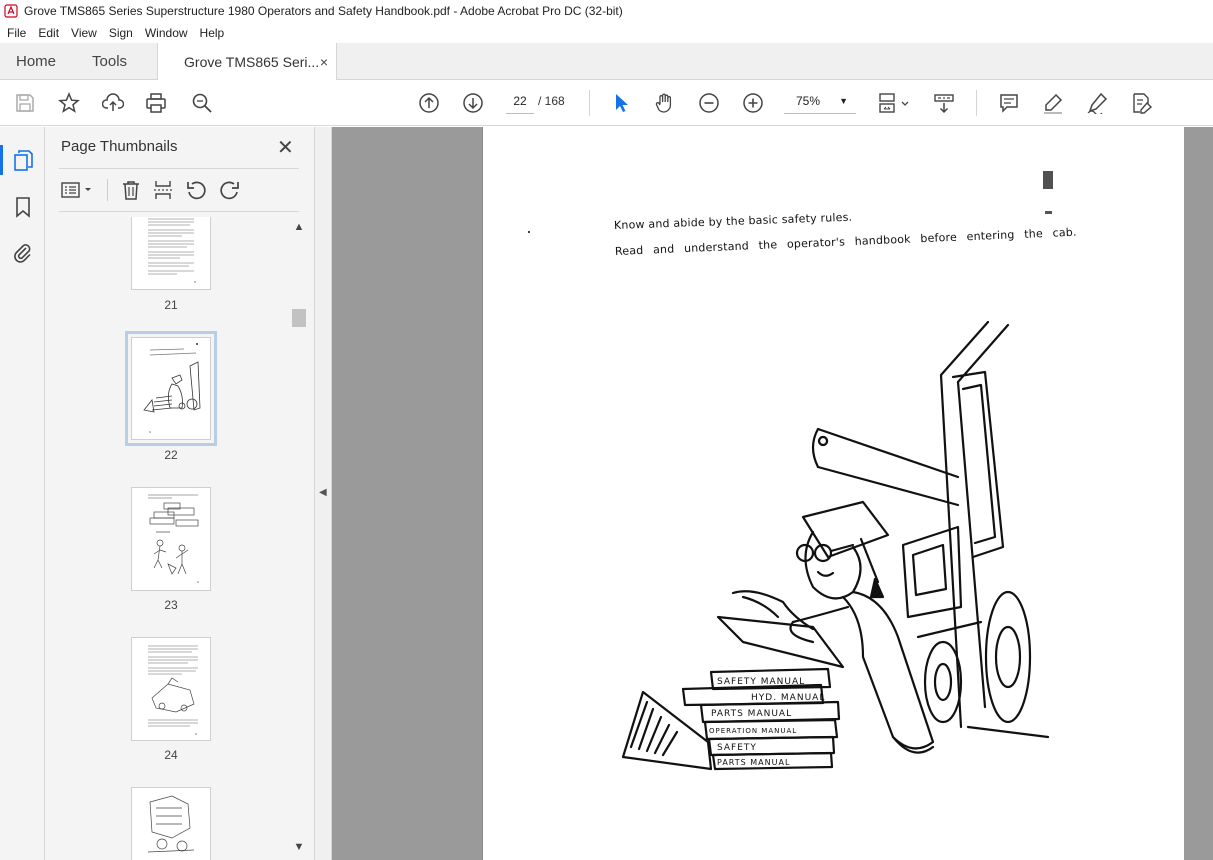 This screenshot has height=860, width=1213. Describe the element at coordinates (429, 103) in the screenshot. I see `previous-page-icon` at that location.